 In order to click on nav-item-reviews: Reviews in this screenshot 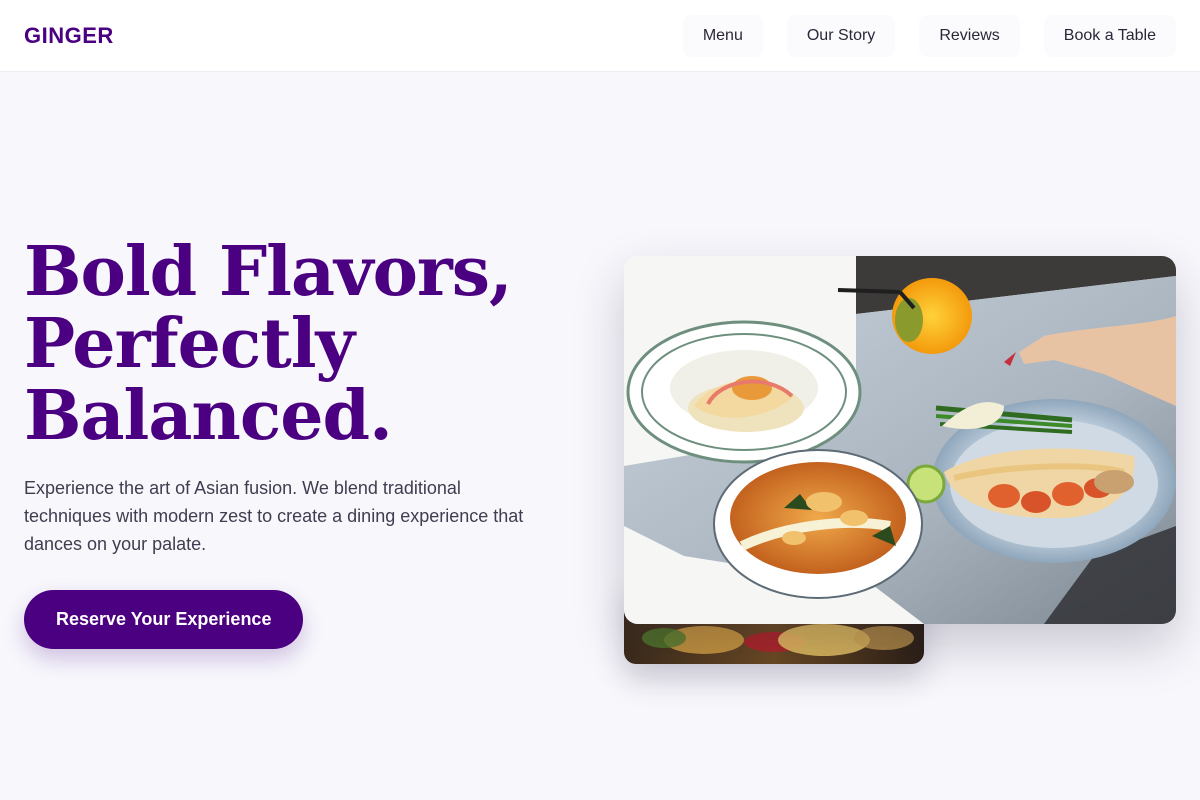, I will do `click(969, 35)`.